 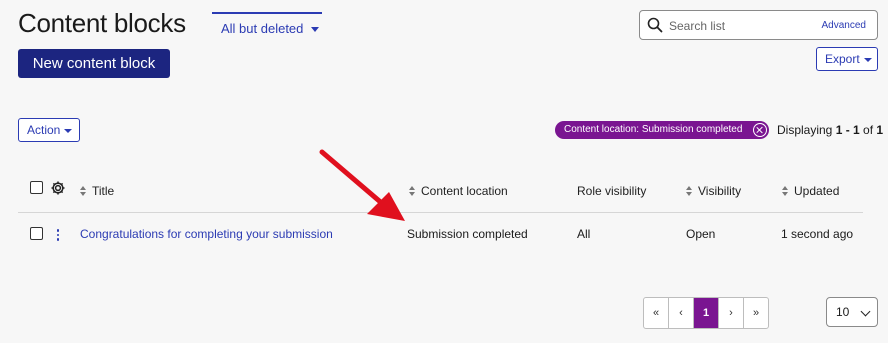 What do you see at coordinates (464, 191) in the screenshot?
I see `column-header-content-location-label: Content location` at bounding box center [464, 191].